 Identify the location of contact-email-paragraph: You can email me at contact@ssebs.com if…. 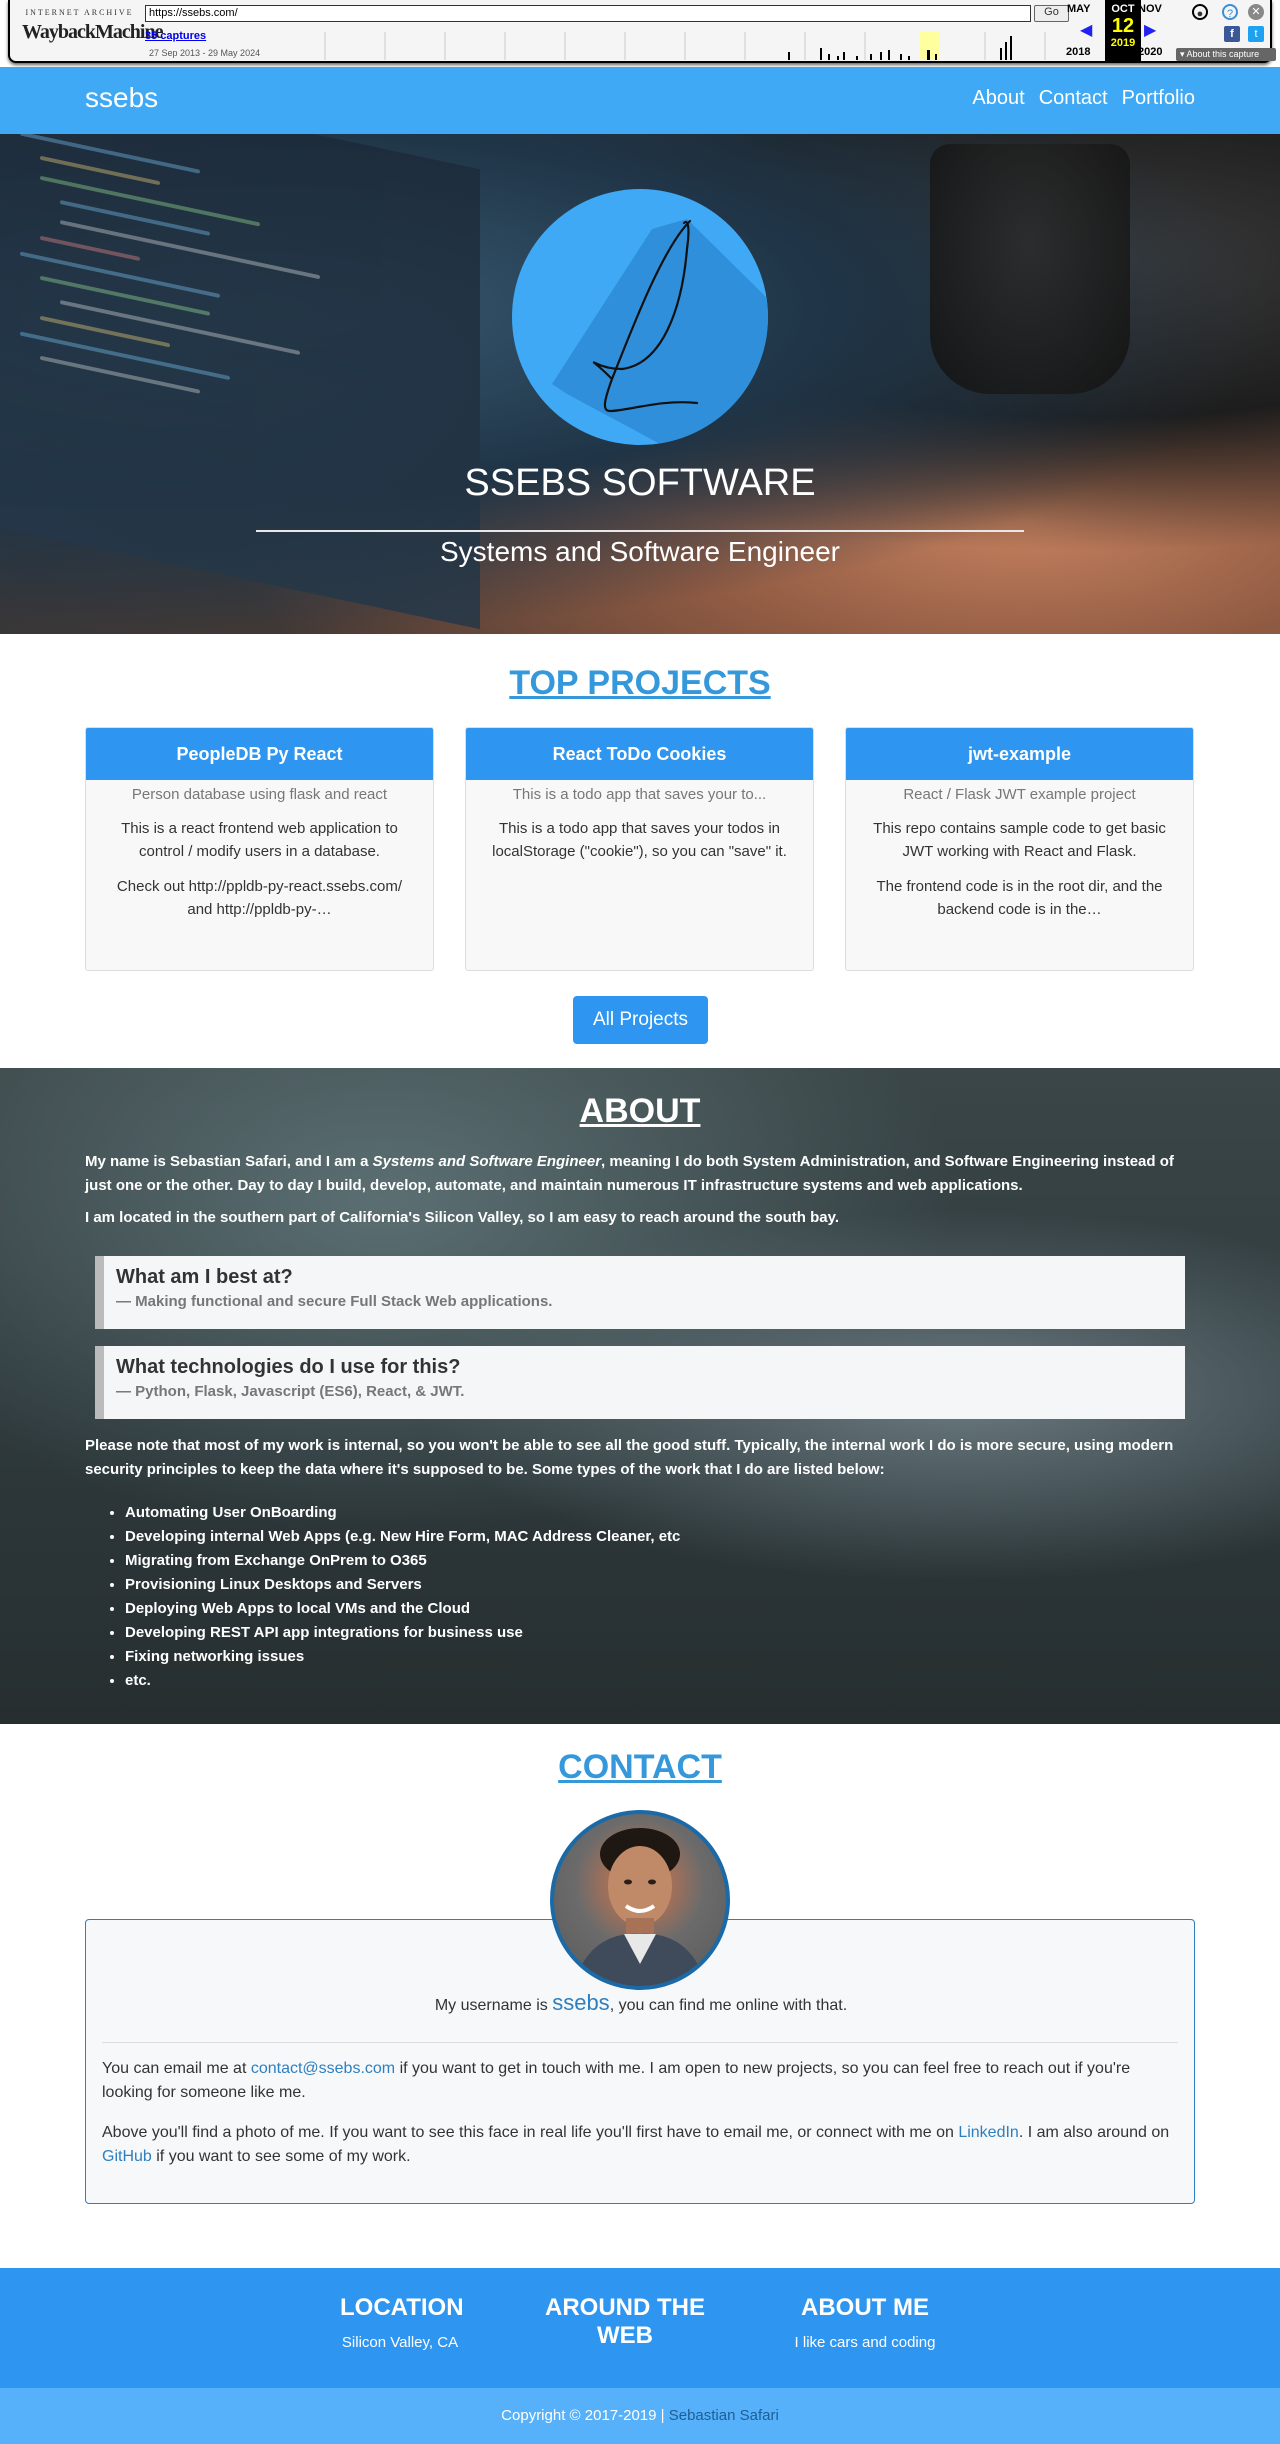
(640, 2081).